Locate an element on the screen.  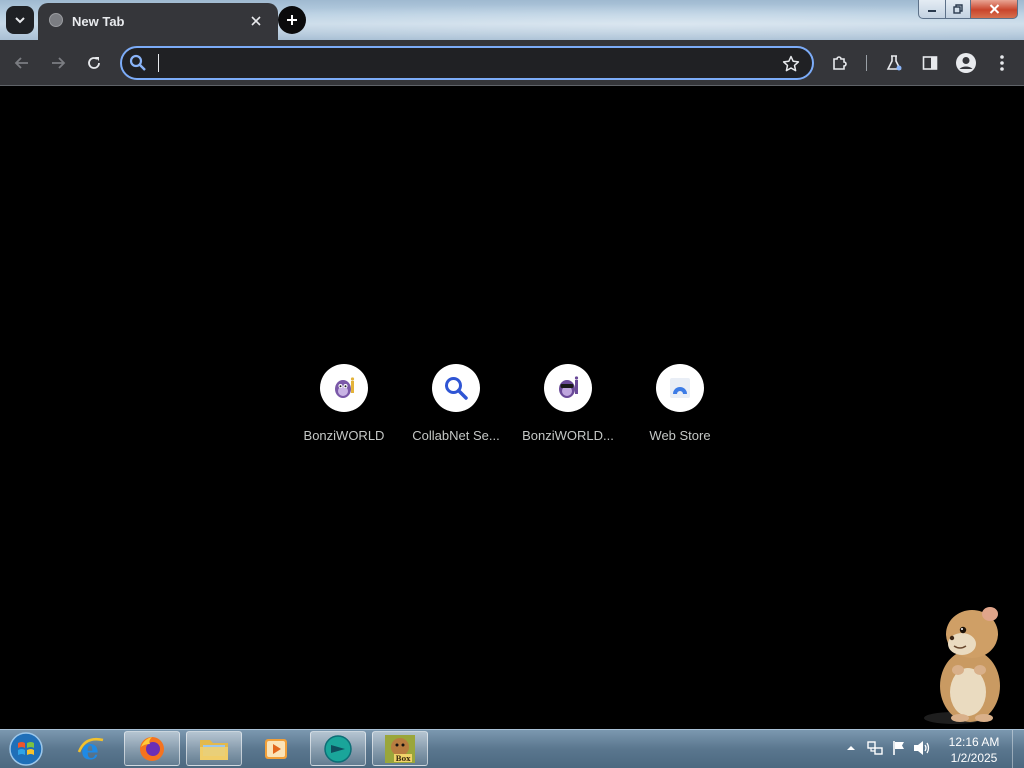
address-input is located at coordinates (463, 64).